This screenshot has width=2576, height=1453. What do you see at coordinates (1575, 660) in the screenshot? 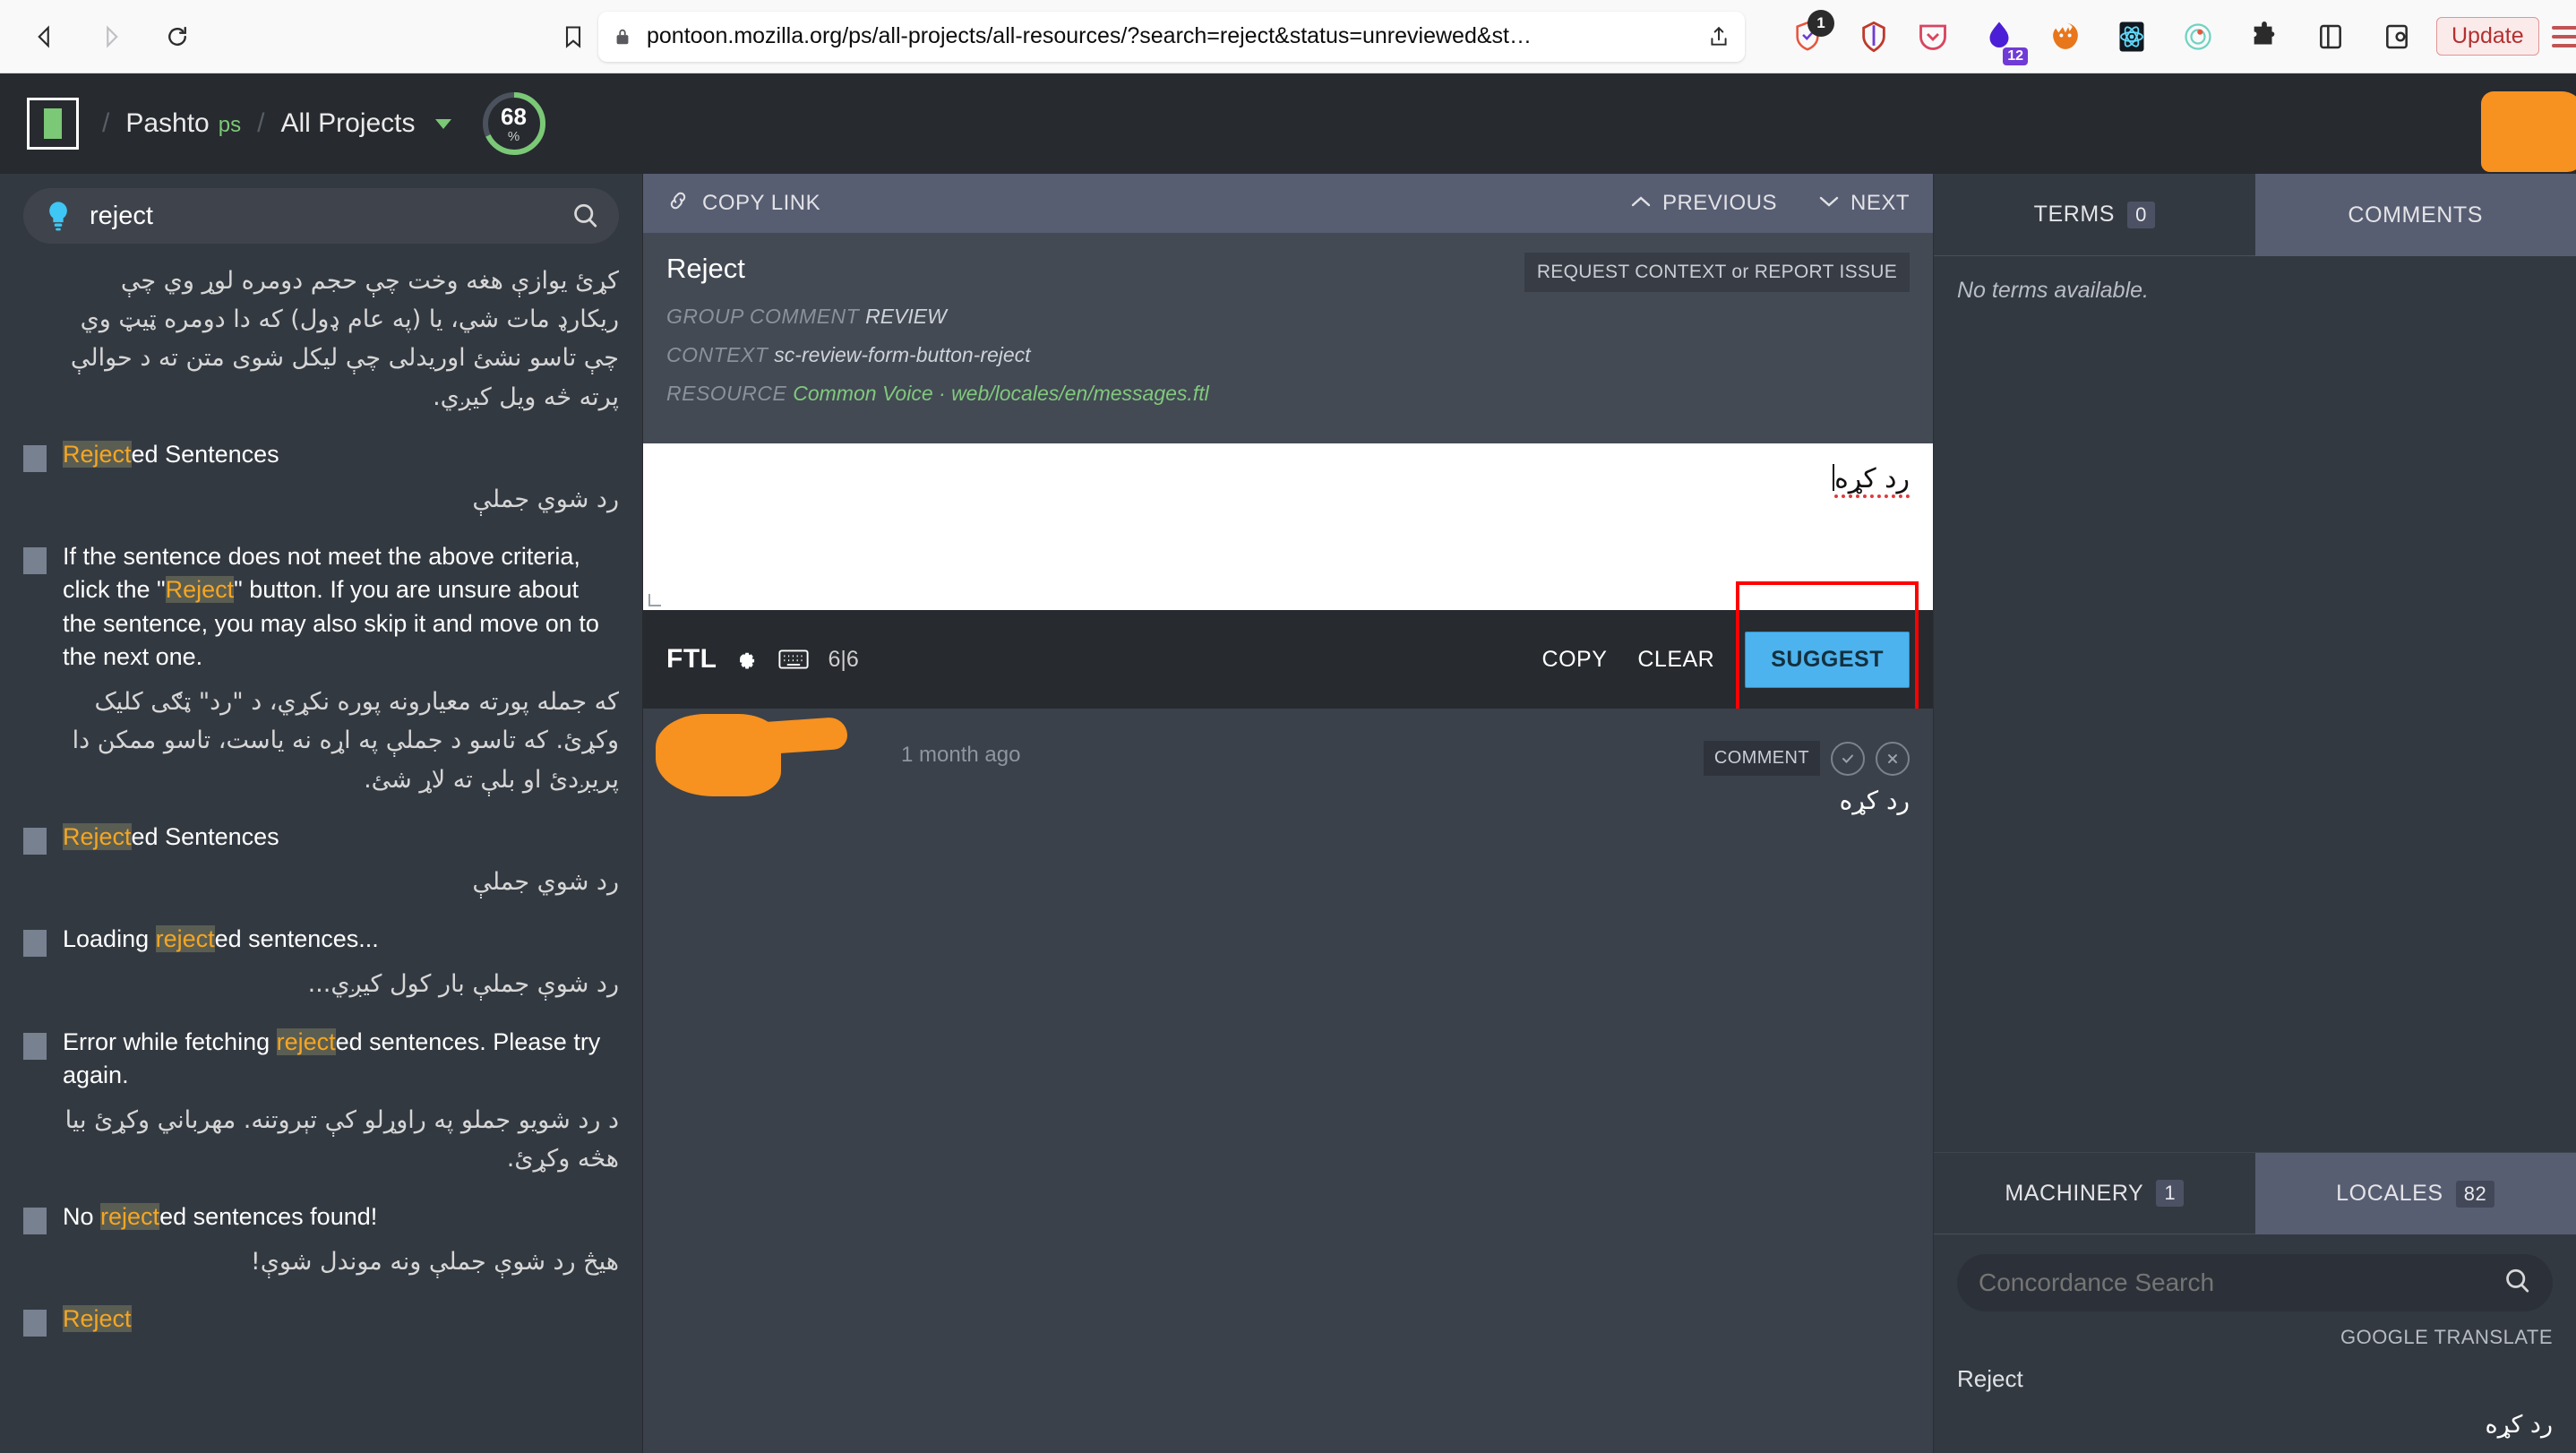
I see `copy-button: COPY` at bounding box center [1575, 660].